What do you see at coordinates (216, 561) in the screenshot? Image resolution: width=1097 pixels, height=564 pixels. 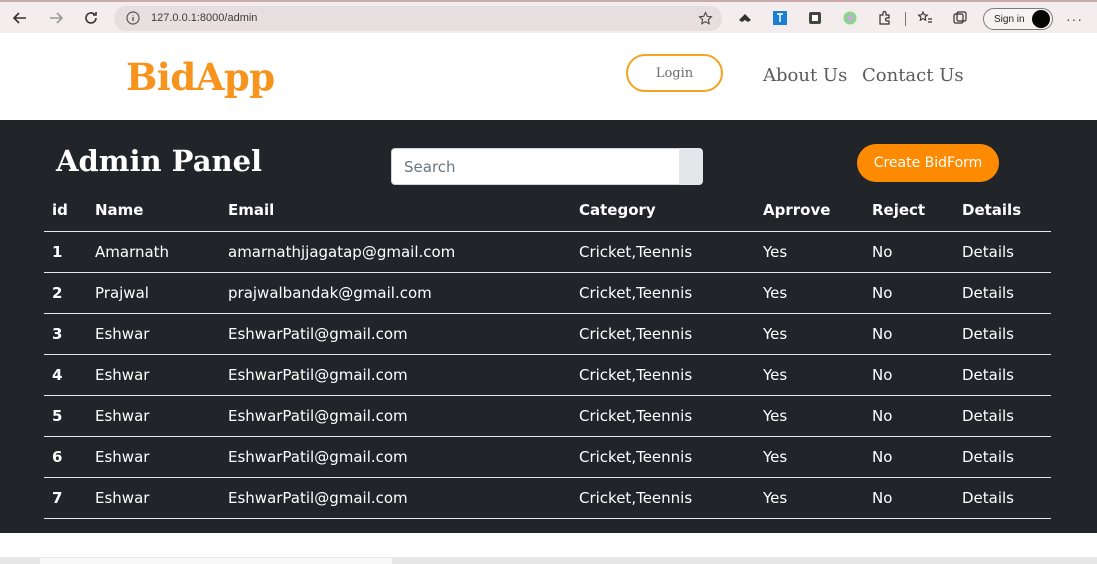 I see `scrollbar-thumb` at bounding box center [216, 561].